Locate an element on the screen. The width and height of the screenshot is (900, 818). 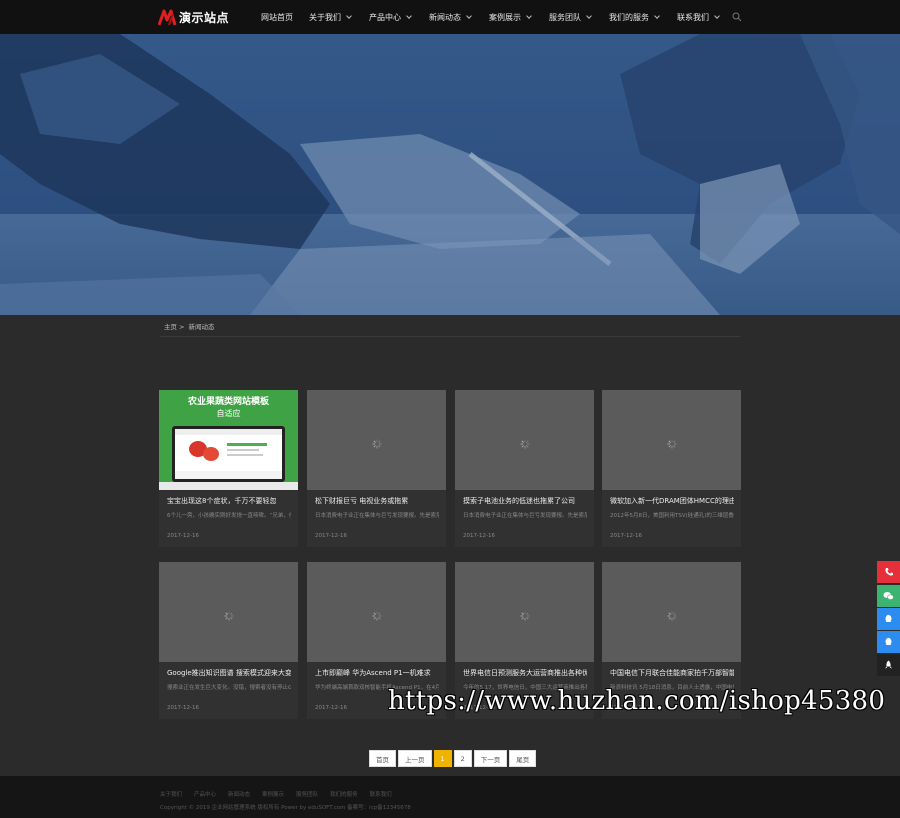
footer-links: 关于我们 产品中心 新闻动态 案例展示 服务团队 我们的服务 联系我们 is located at coordinates (282, 794).